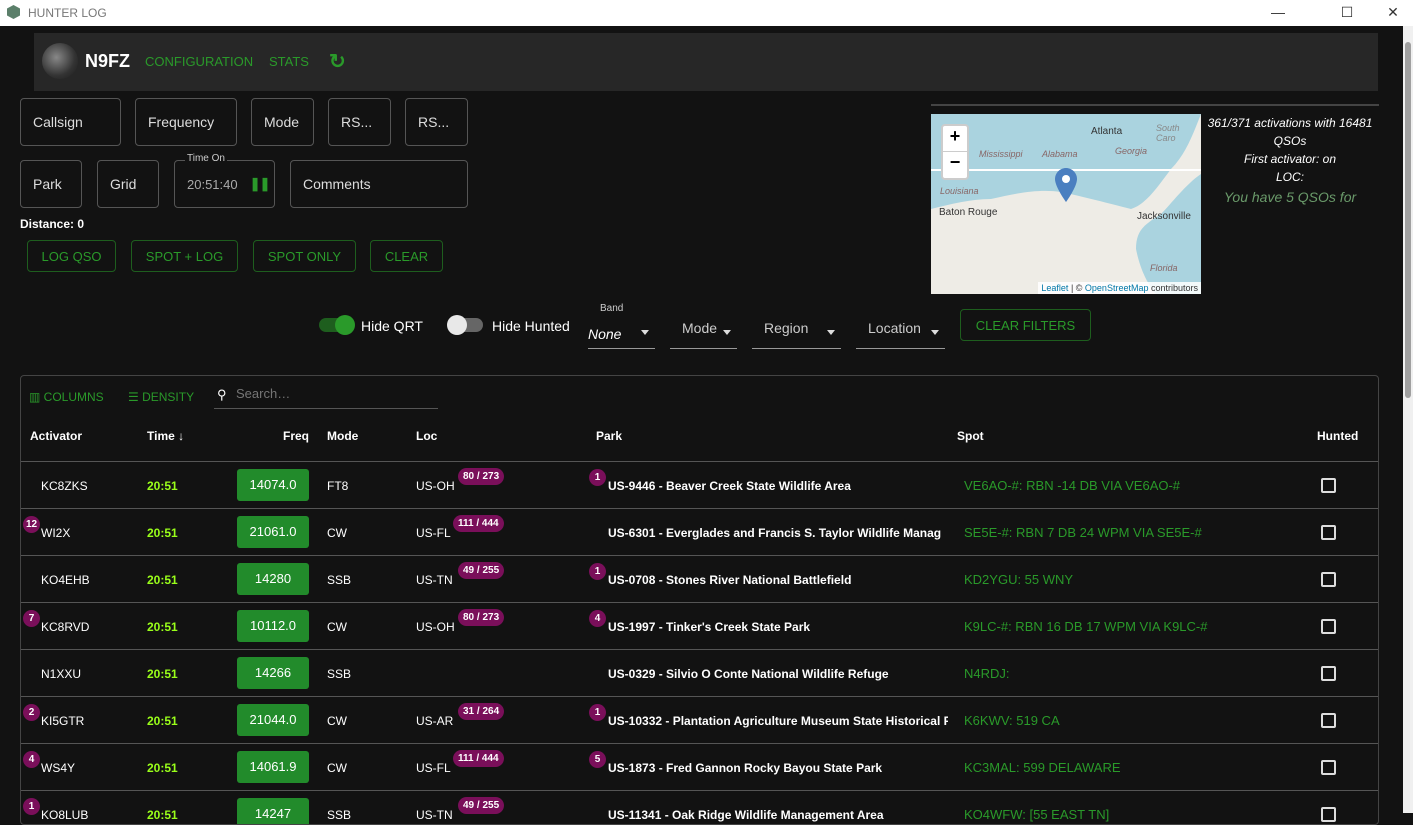  I want to click on header-hunted: Hunted, so click(1337, 436).